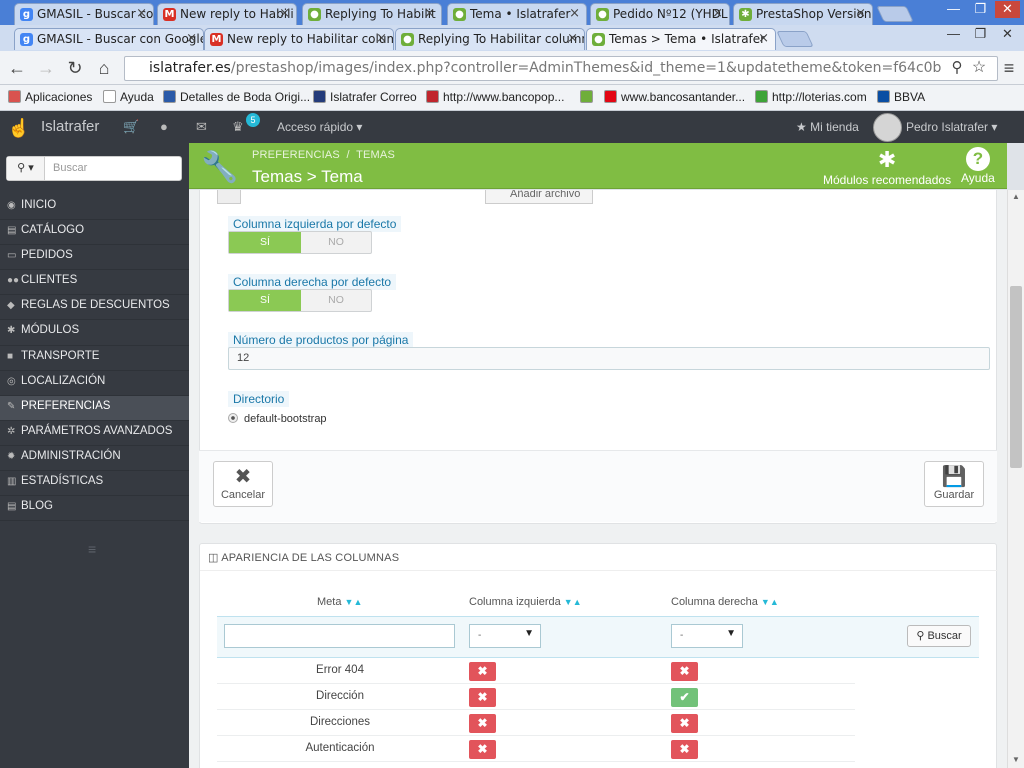 The height and width of the screenshot is (768, 1024). Describe the element at coordinates (588, 97) in the screenshot. I see `bookmark-item` at that location.